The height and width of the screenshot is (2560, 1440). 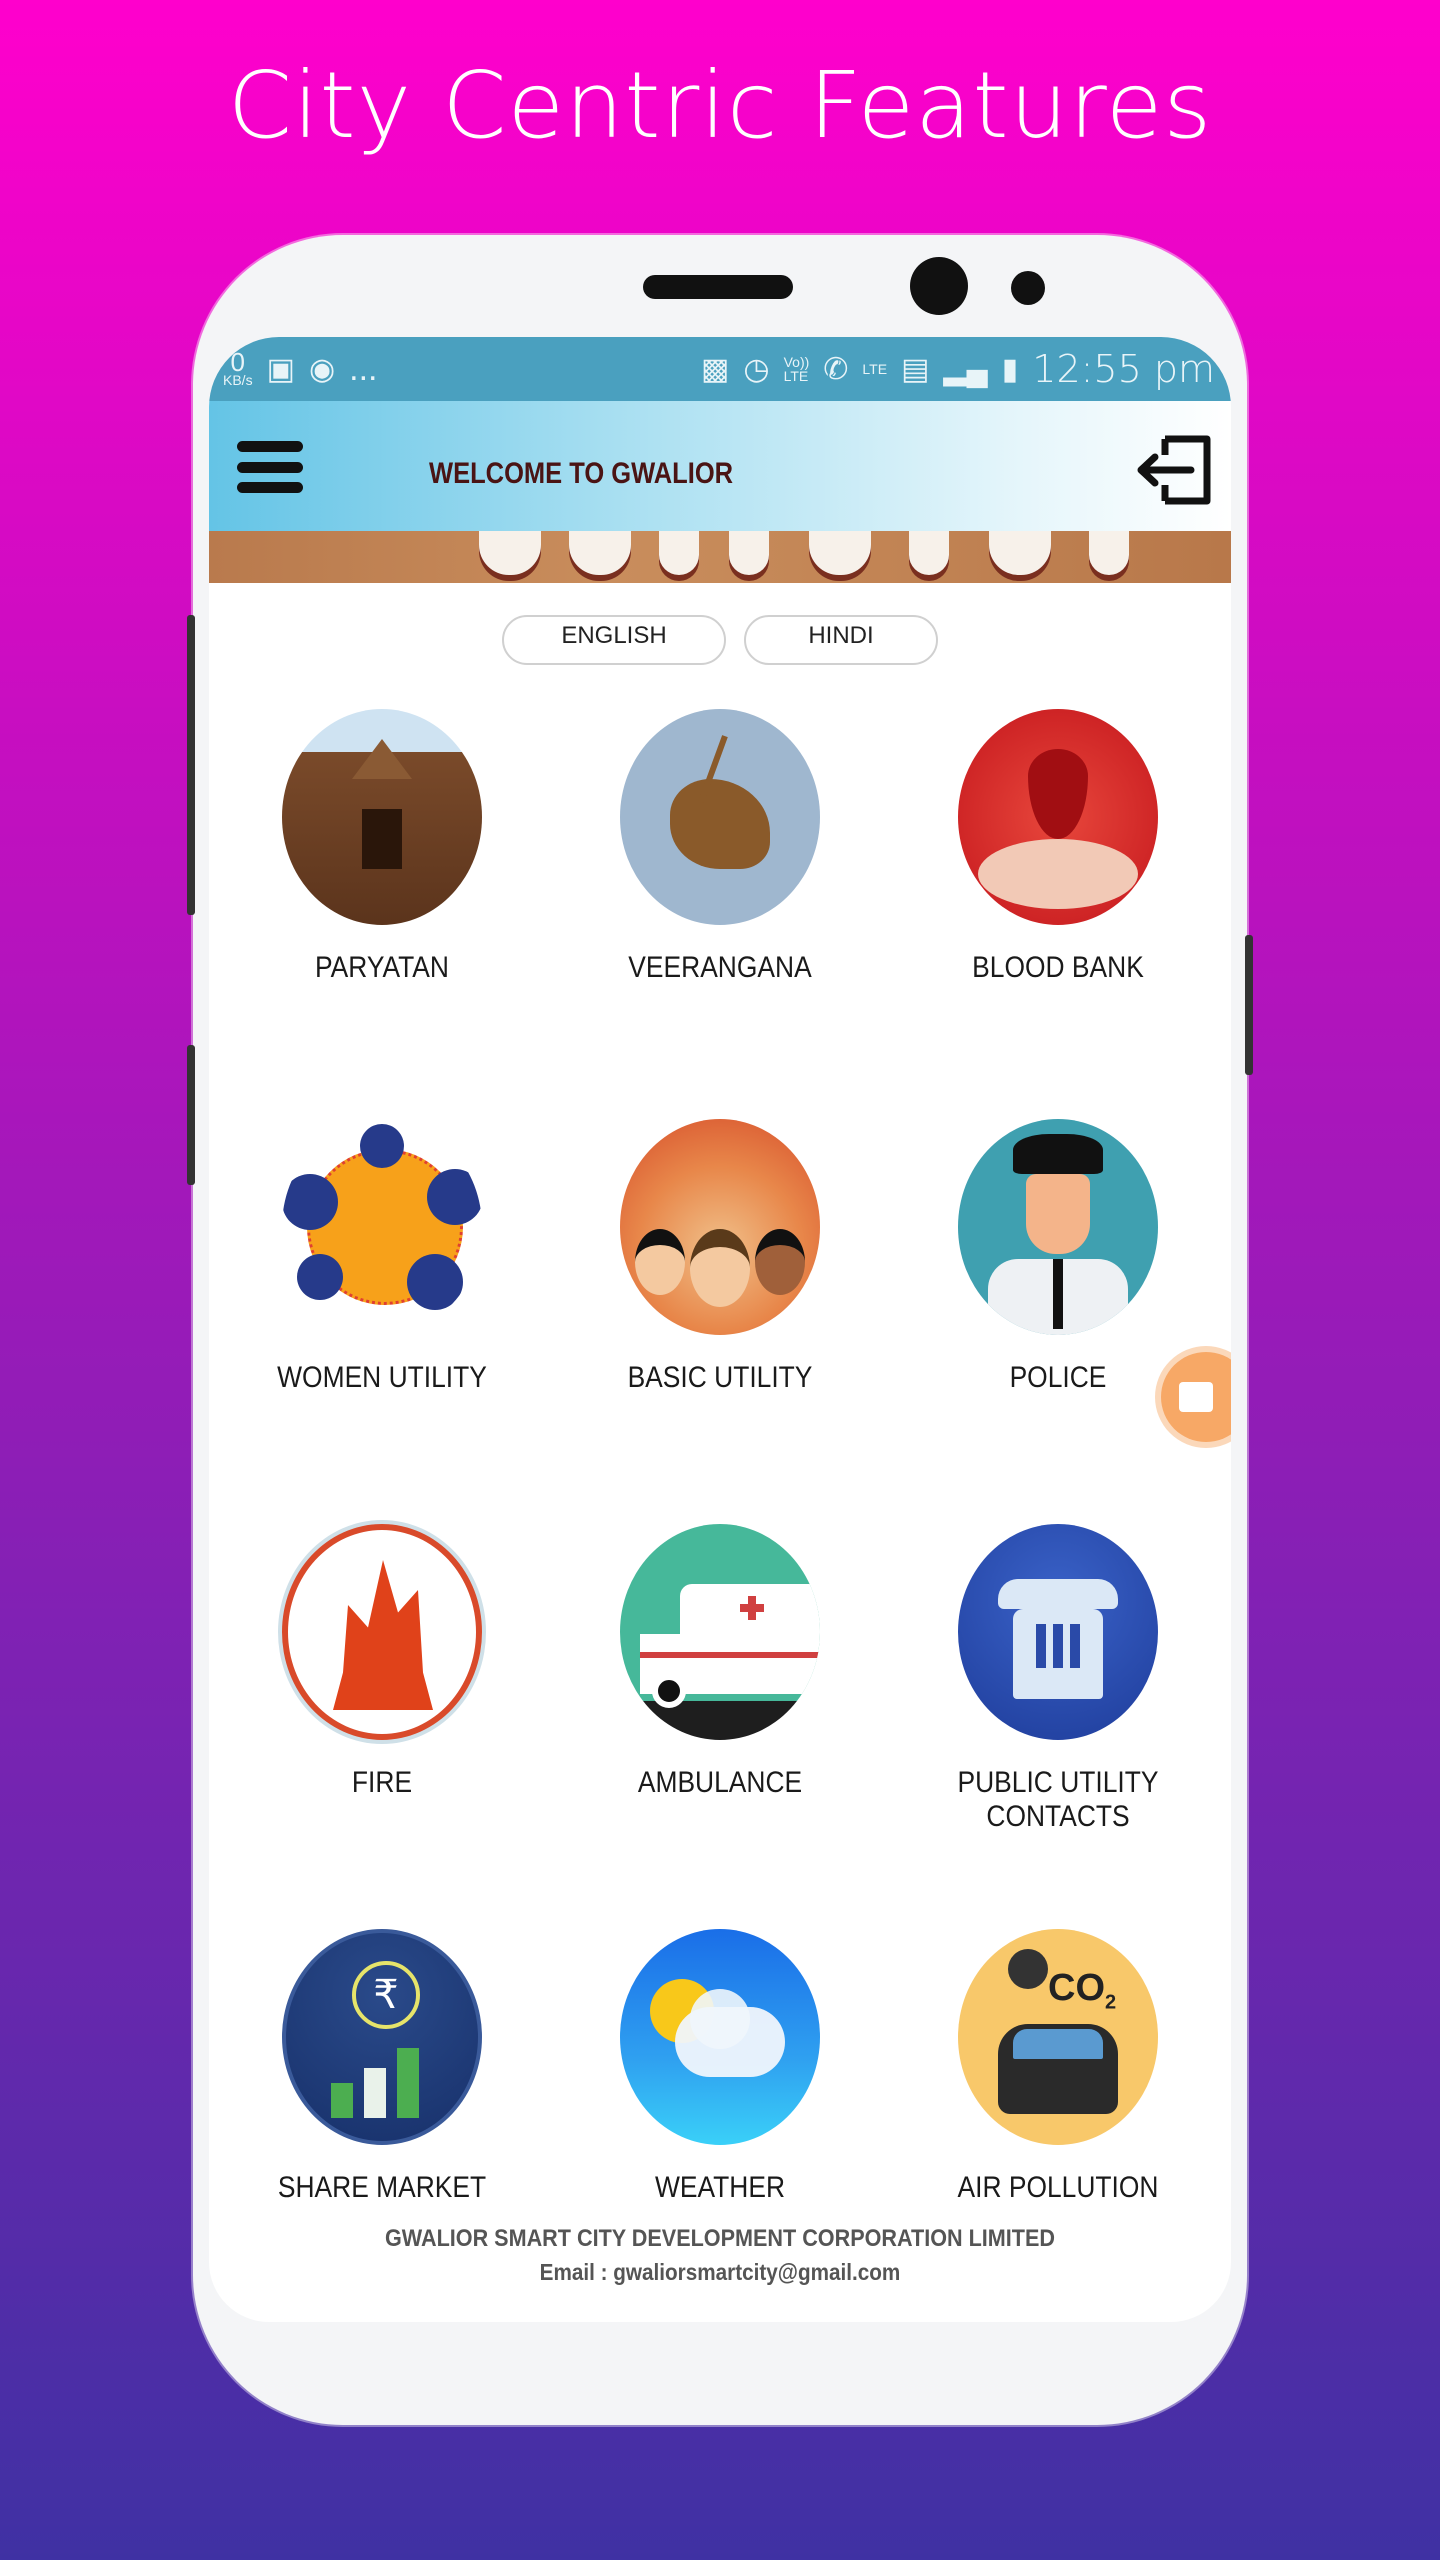 I want to click on fire-icon, so click(x=382, y=1632).